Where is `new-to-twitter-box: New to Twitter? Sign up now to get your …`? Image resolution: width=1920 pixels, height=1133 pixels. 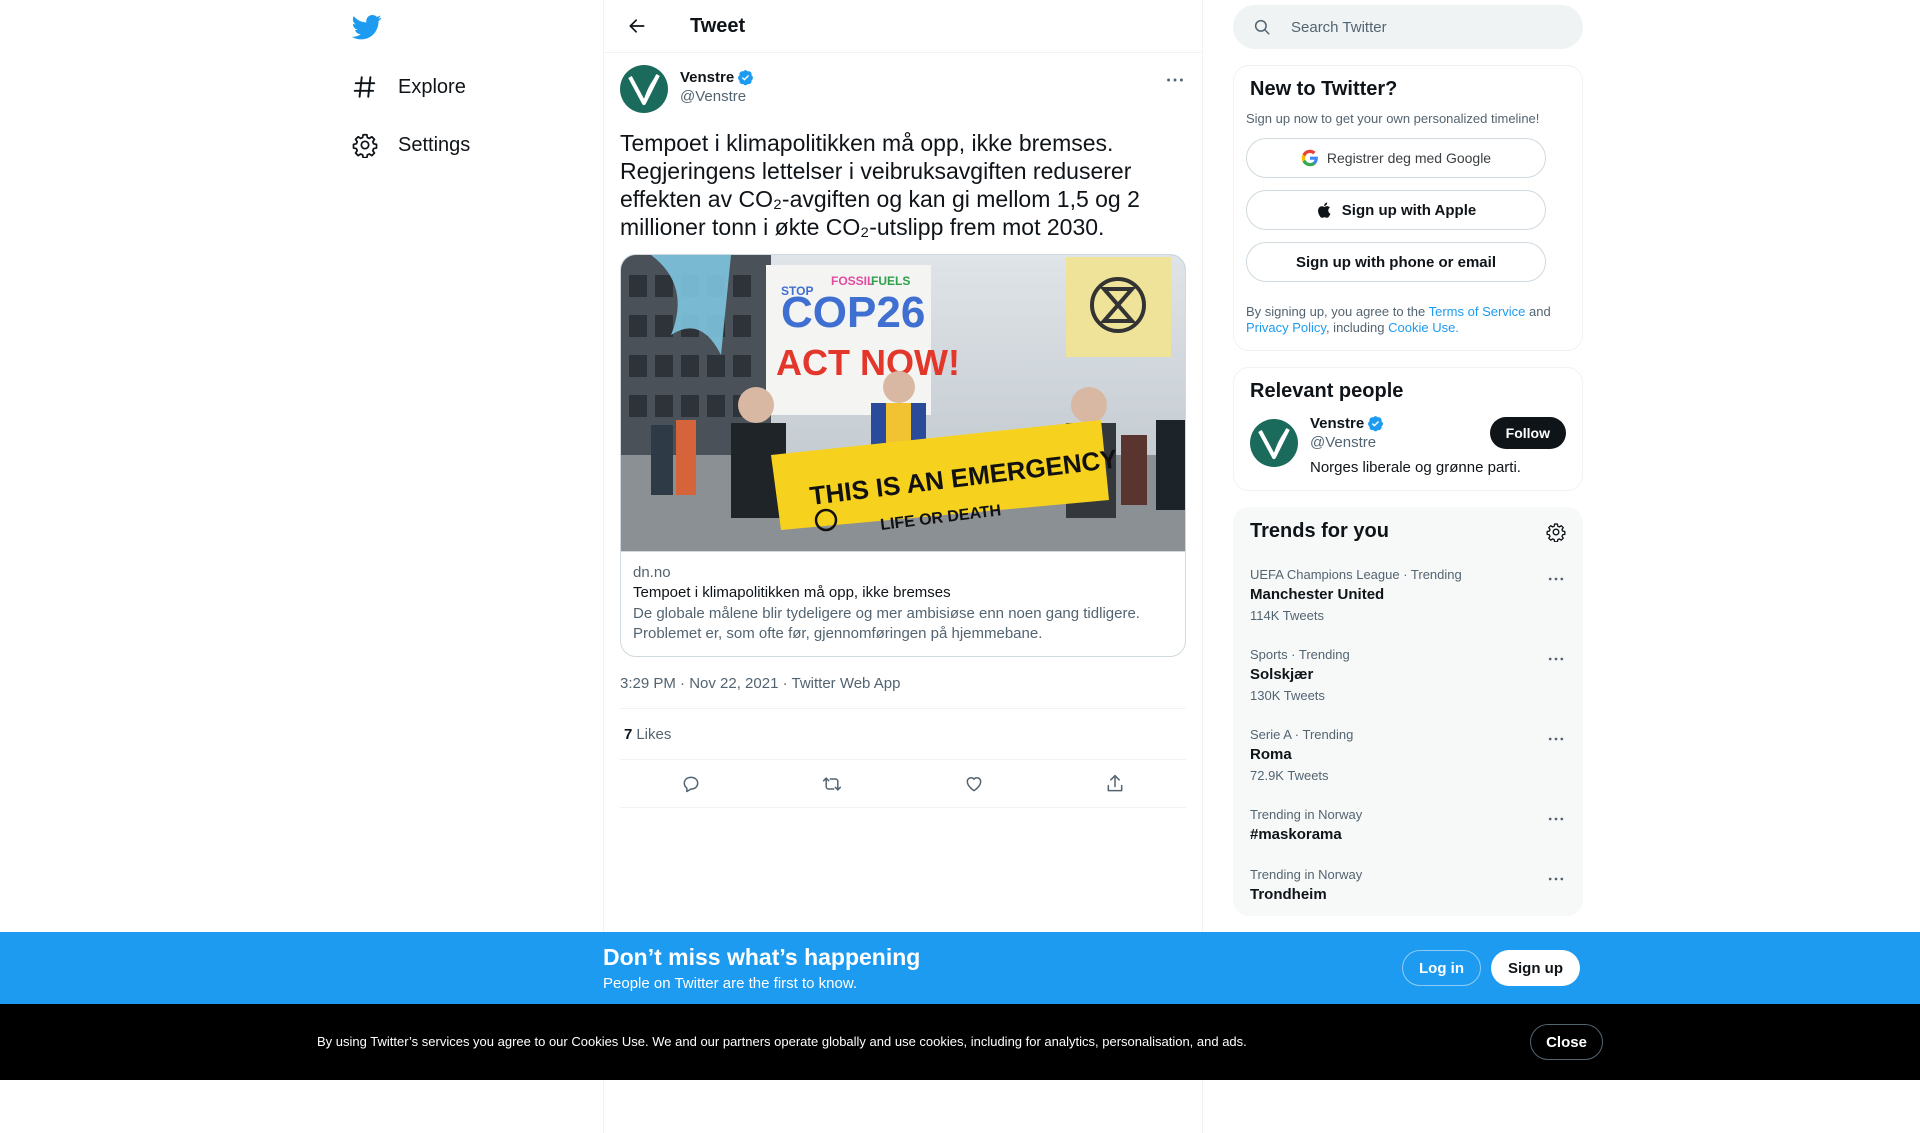 new-to-twitter-box: New to Twitter? Sign up now to get your … is located at coordinates (1408, 208).